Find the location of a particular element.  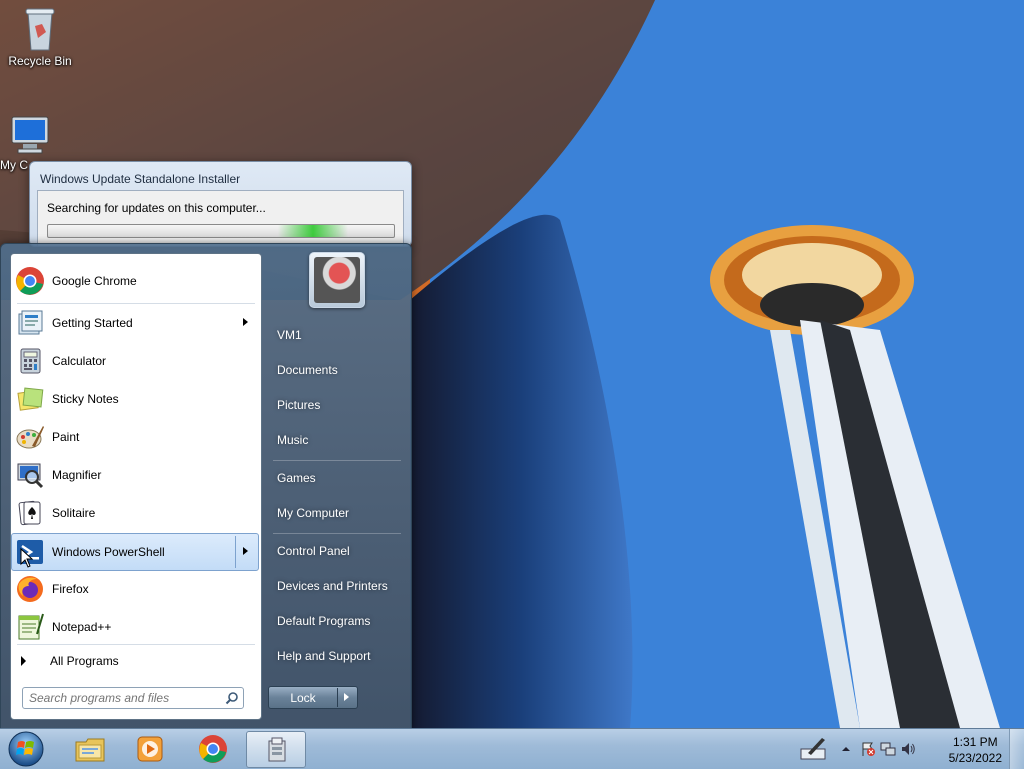

start-search-input is located at coordinates (124, 698).